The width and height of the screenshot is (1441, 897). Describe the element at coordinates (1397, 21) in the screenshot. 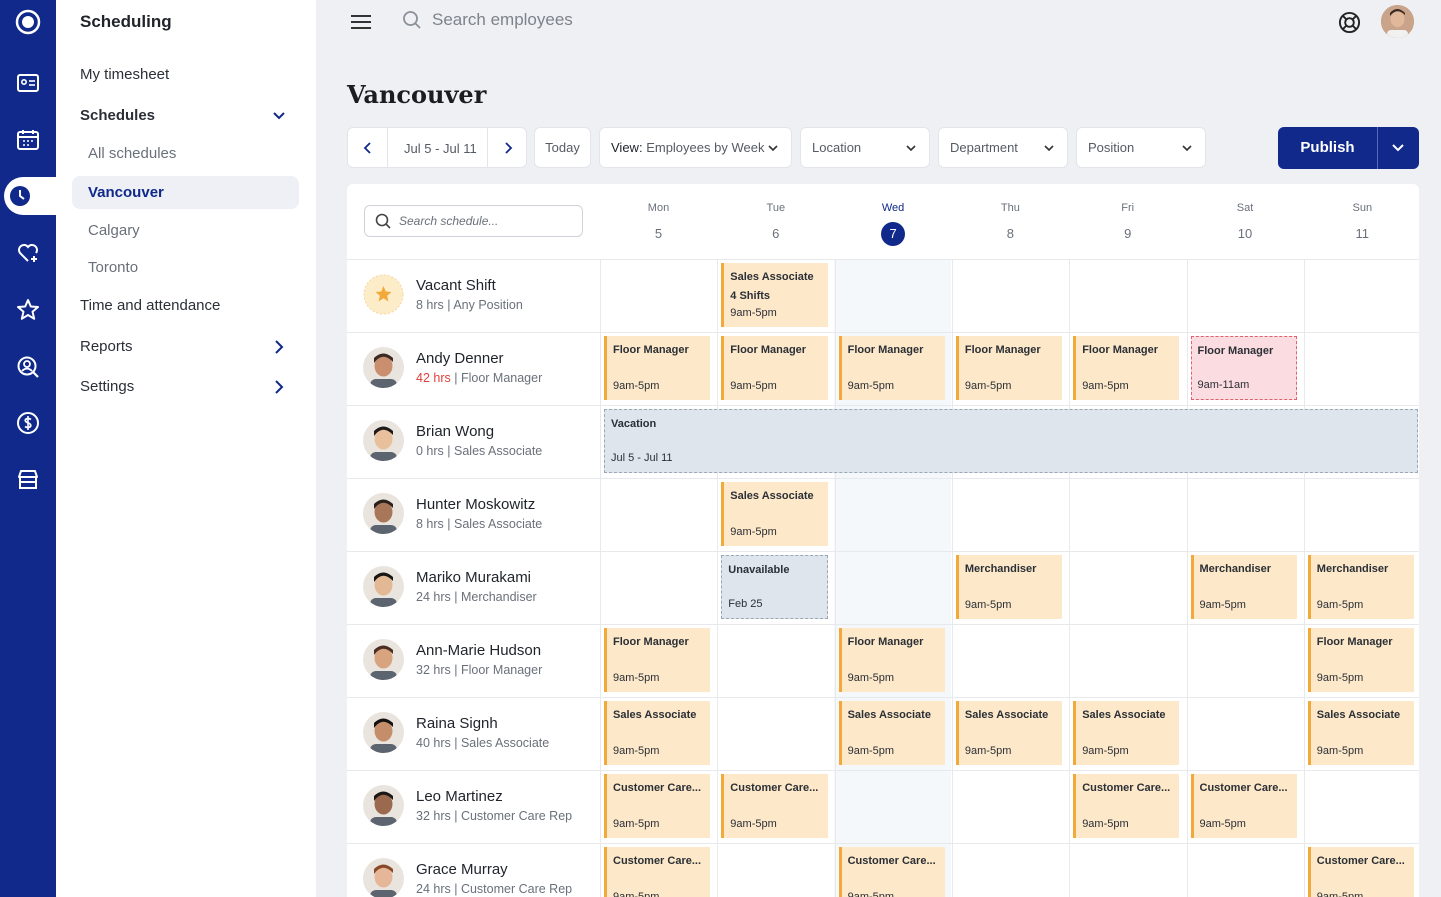

I see `user-avatar` at that location.